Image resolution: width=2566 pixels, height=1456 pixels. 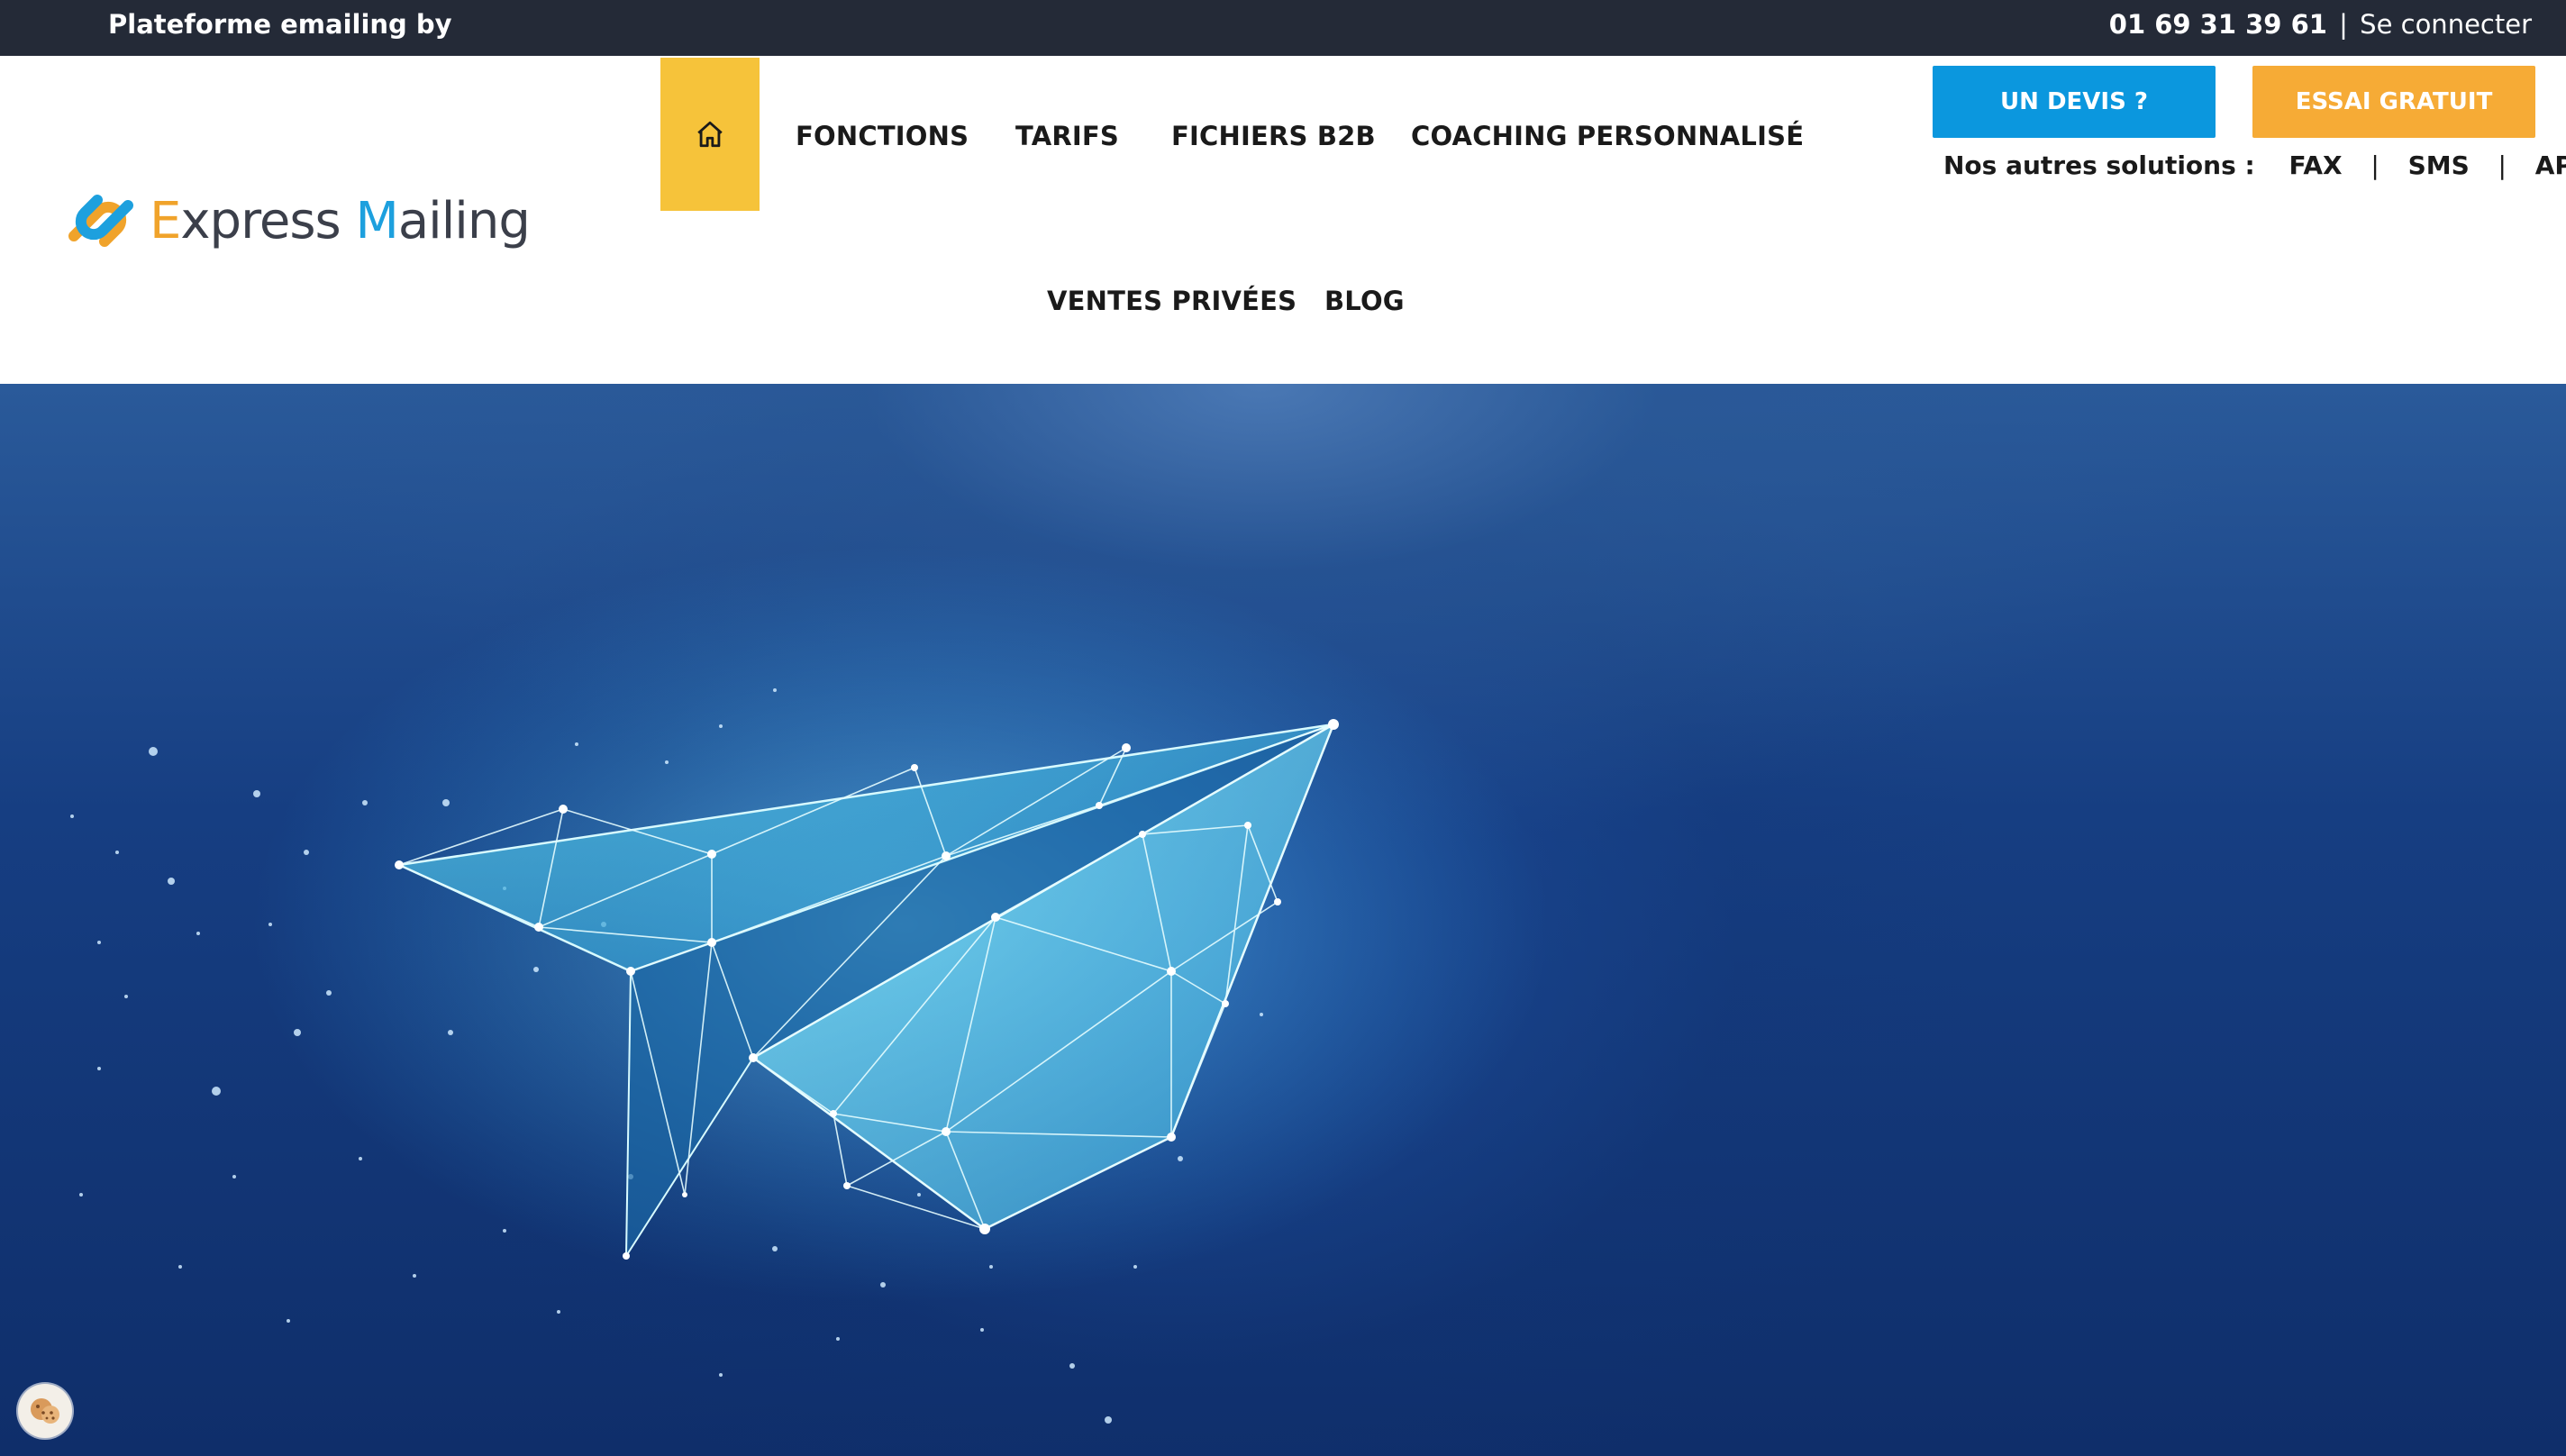 What do you see at coordinates (2439, 165) in the screenshot?
I see `sms-link: SMS` at bounding box center [2439, 165].